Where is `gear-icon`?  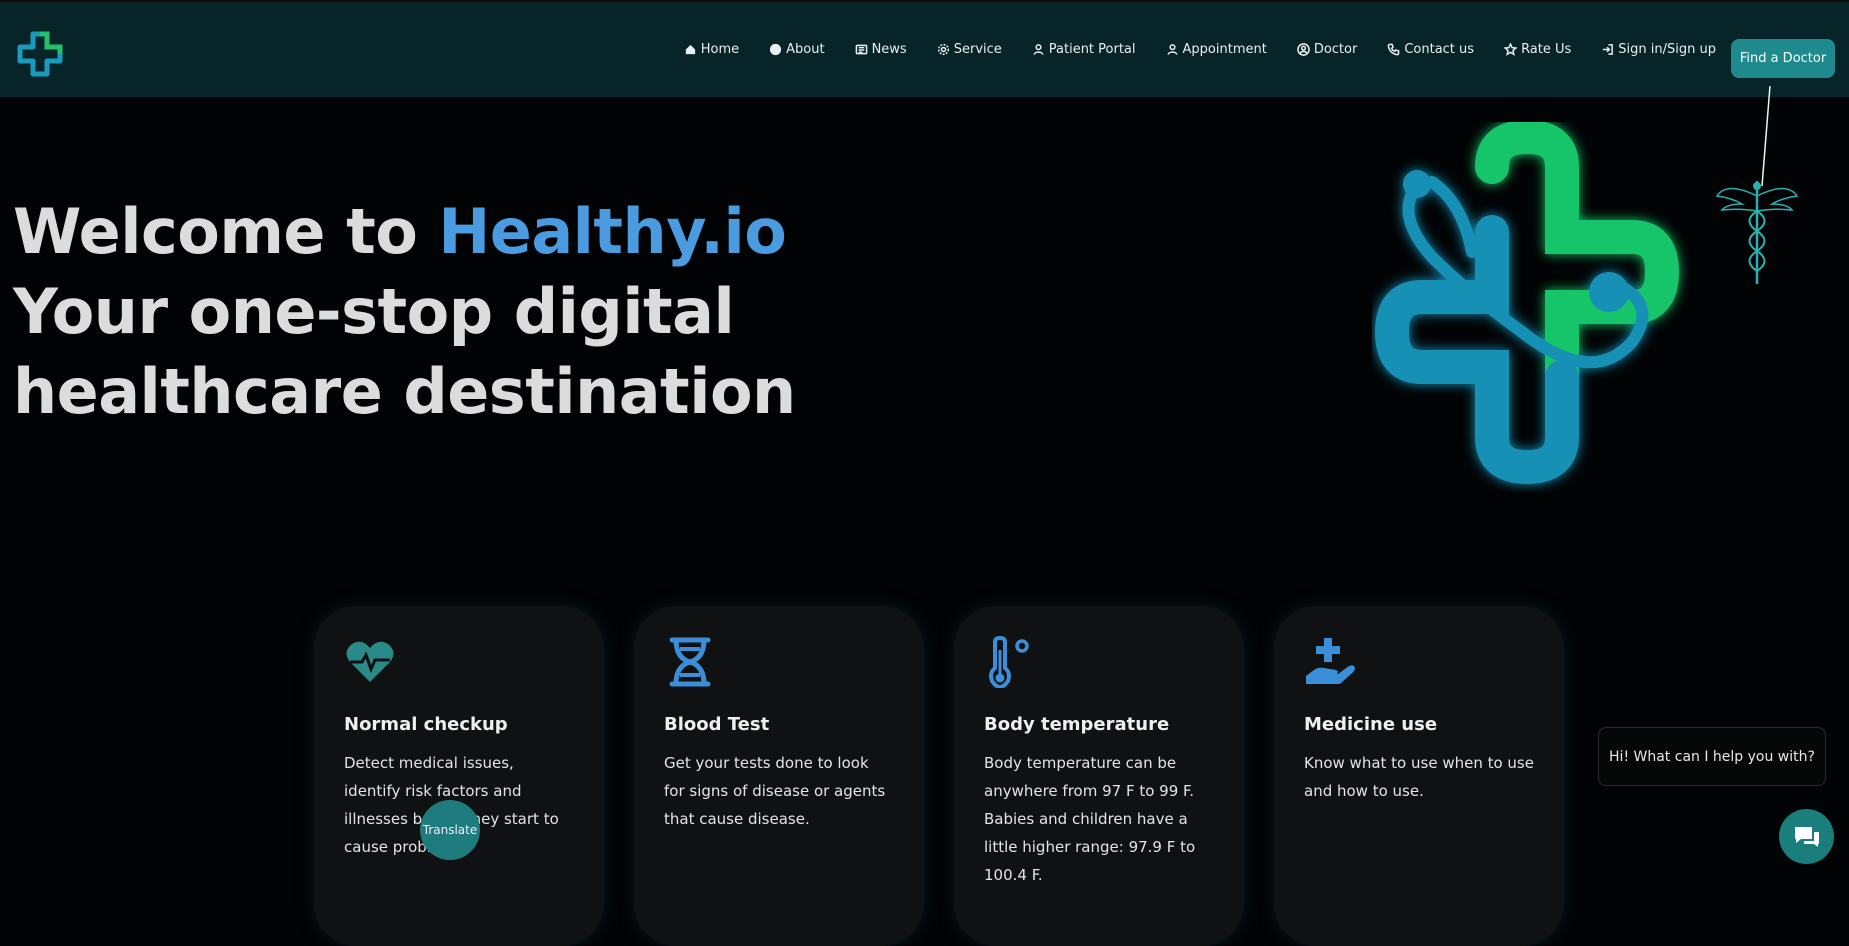 gear-icon is located at coordinates (943, 49).